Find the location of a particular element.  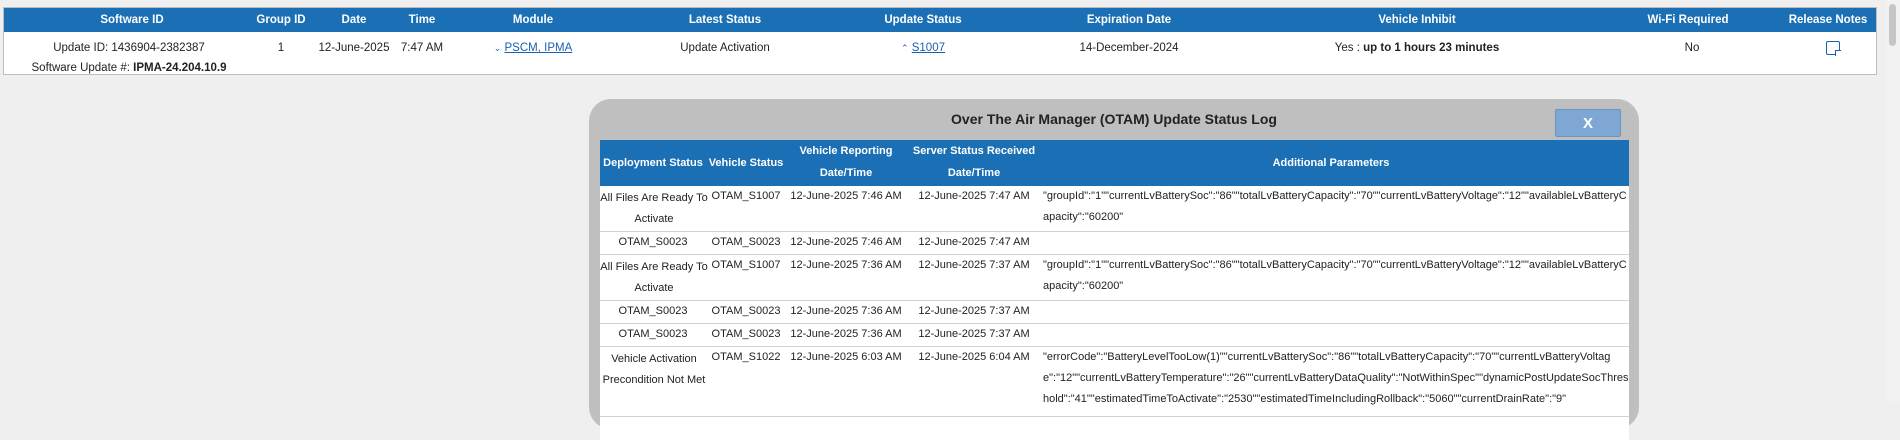

module-toggle: ⌄ PSCM, IPMA is located at coordinates (533, 48).